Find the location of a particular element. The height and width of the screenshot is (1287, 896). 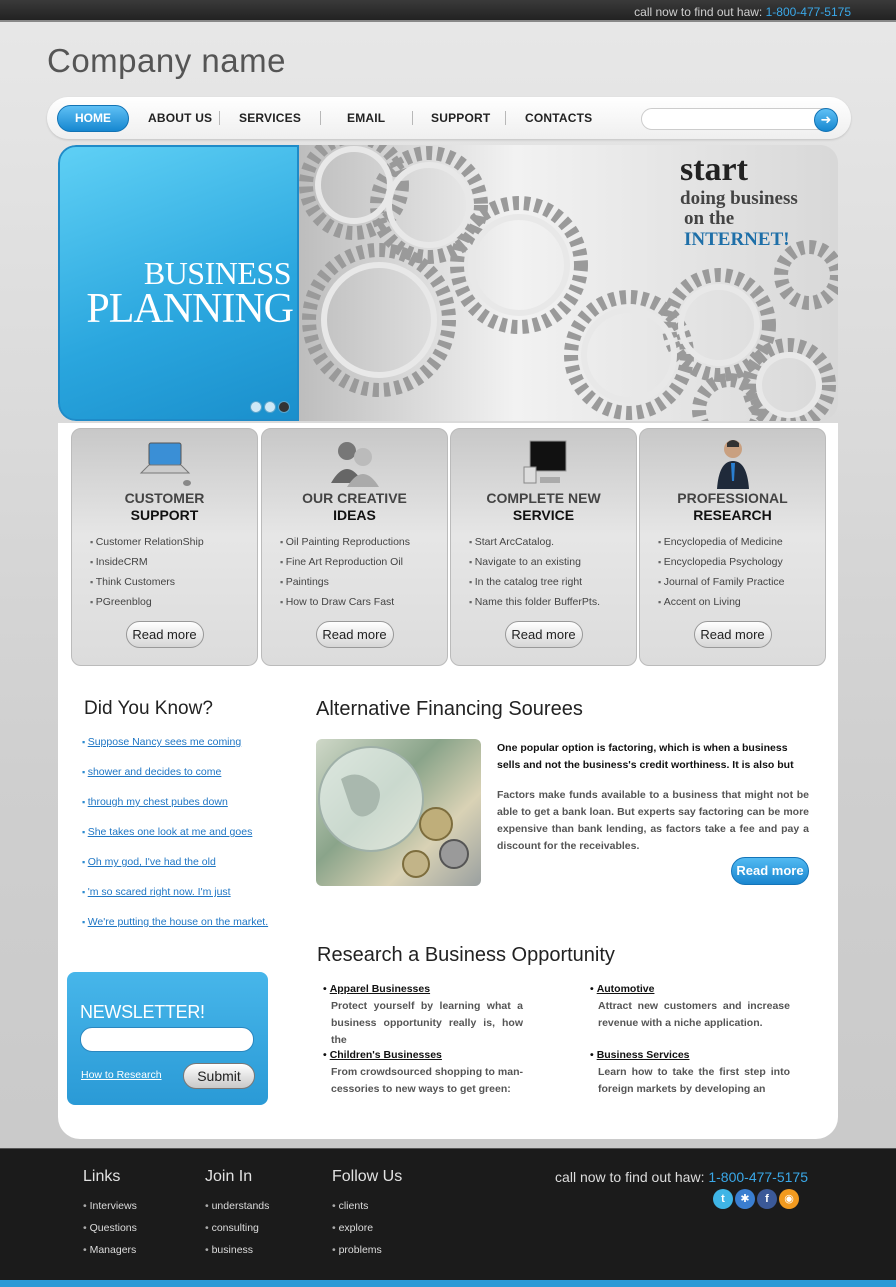

opportunity-heading-link: Apparel Businesses is located at coordinates (423, 989).